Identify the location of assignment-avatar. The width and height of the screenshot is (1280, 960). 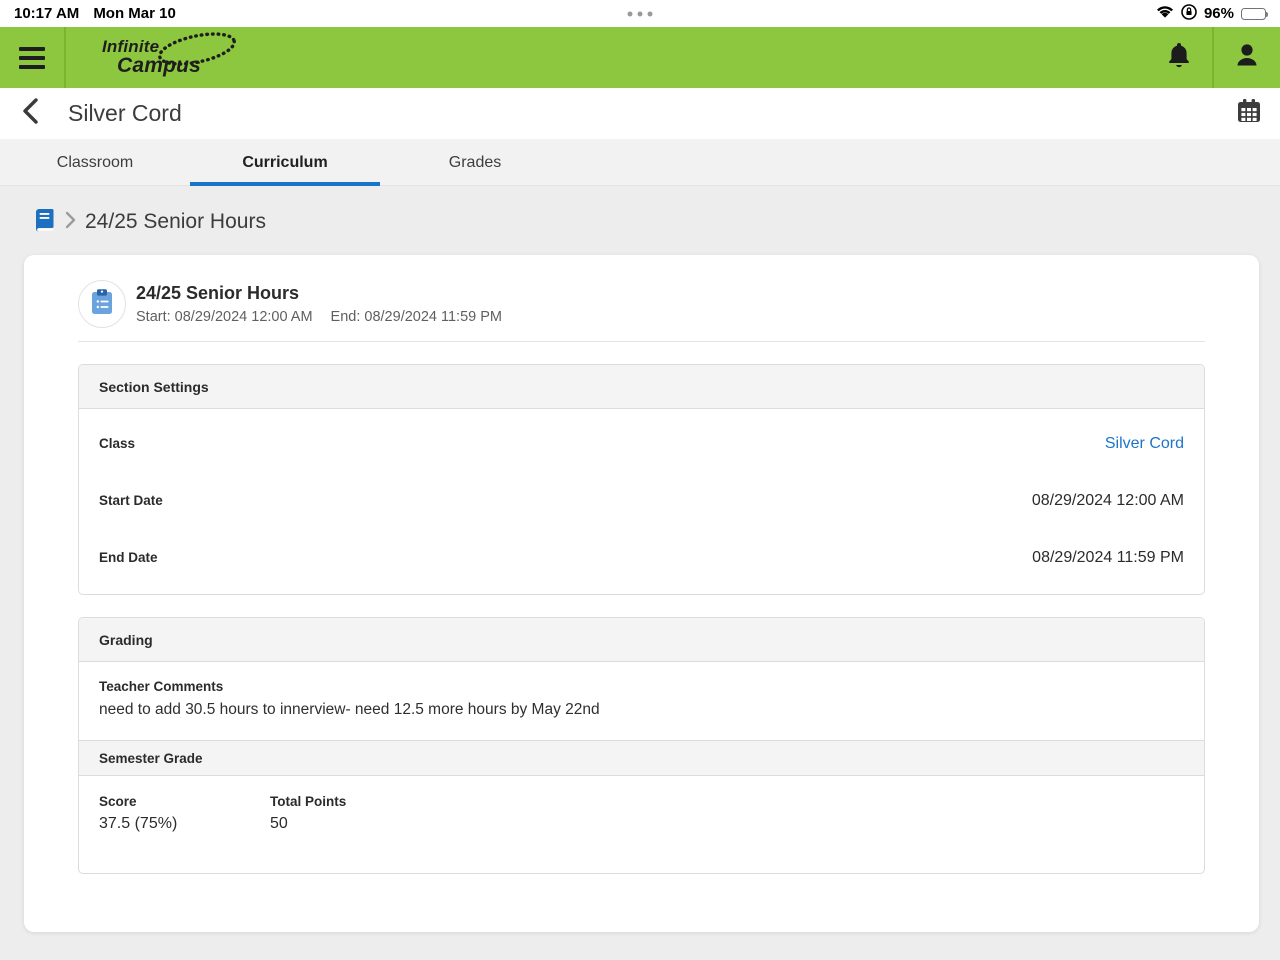
(102, 304).